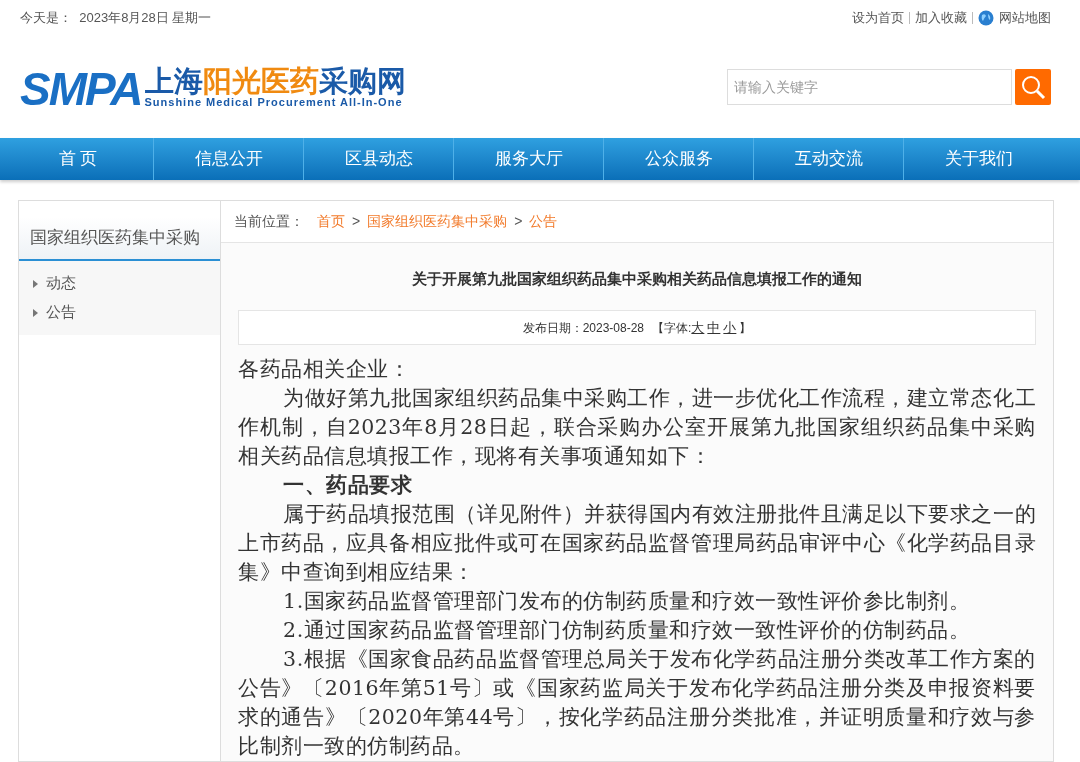 This screenshot has width=1080, height=762. Describe the element at coordinates (978, 159) in the screenshot. I see `nav-item: 关于我们` at that location.